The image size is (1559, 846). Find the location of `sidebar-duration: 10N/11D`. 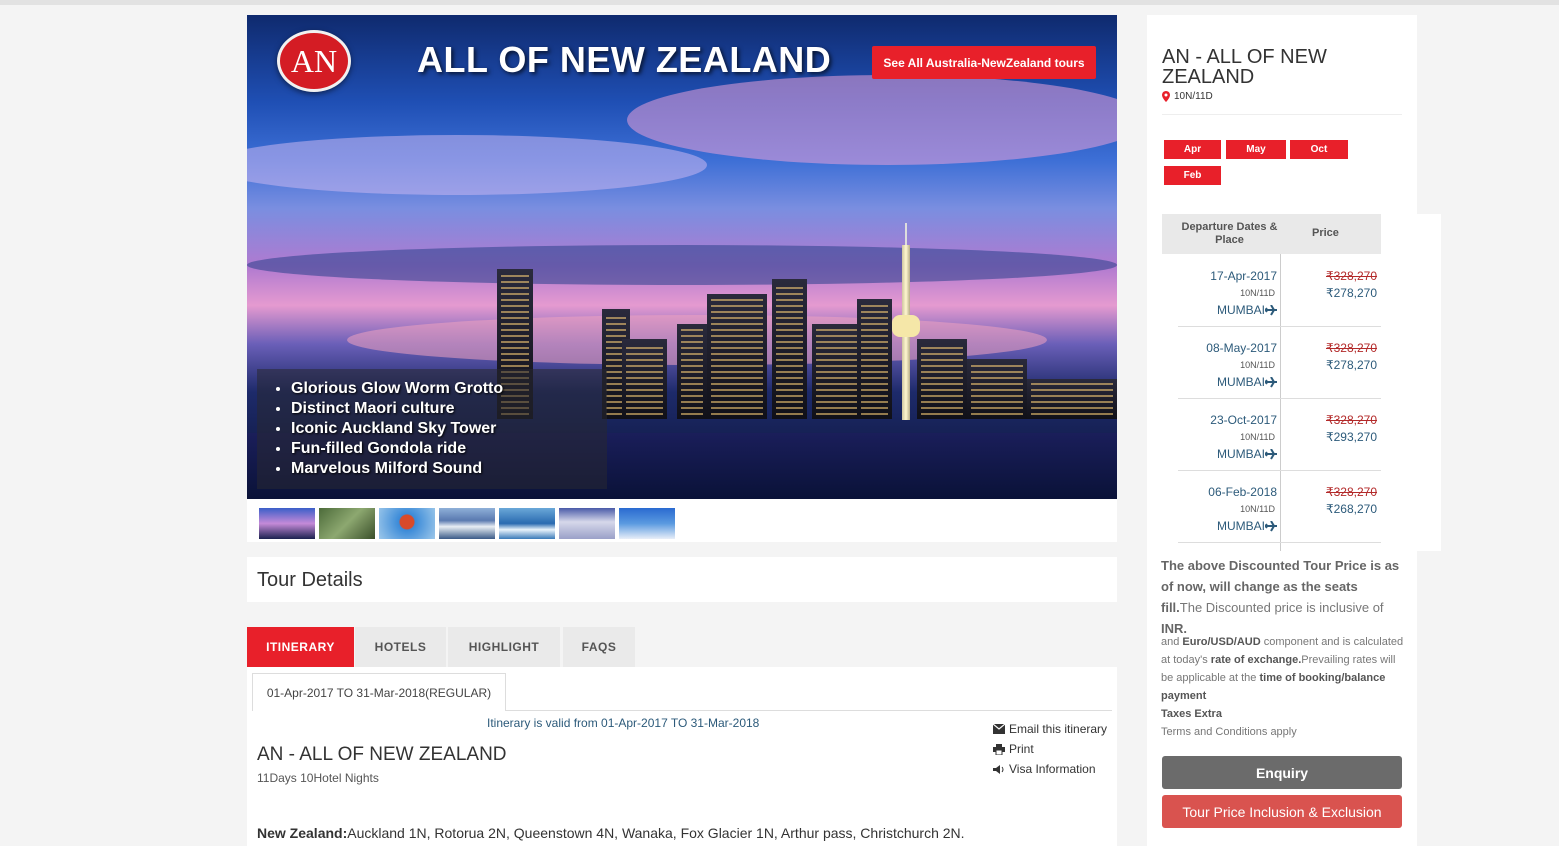

sidebar-duration: 10N/11D is located at coordinates (1187, 96).